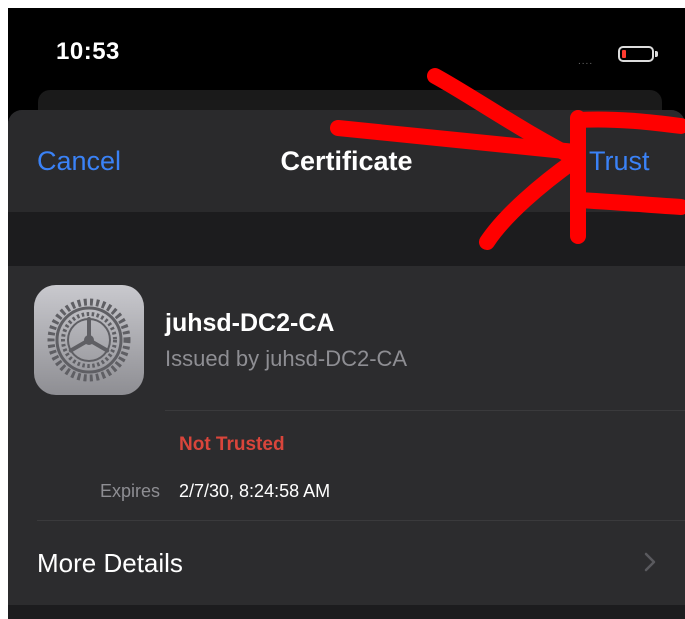  What do you see at coordinates (346, 562) in the screenshot?
I see `more-details-row: More Details` at bounding box center [346, 562].